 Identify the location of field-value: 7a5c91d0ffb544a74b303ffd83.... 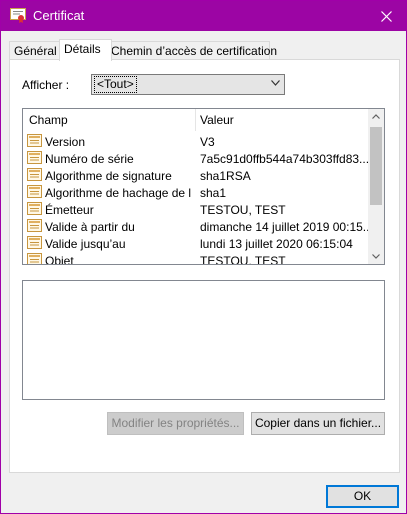
(284, 159).